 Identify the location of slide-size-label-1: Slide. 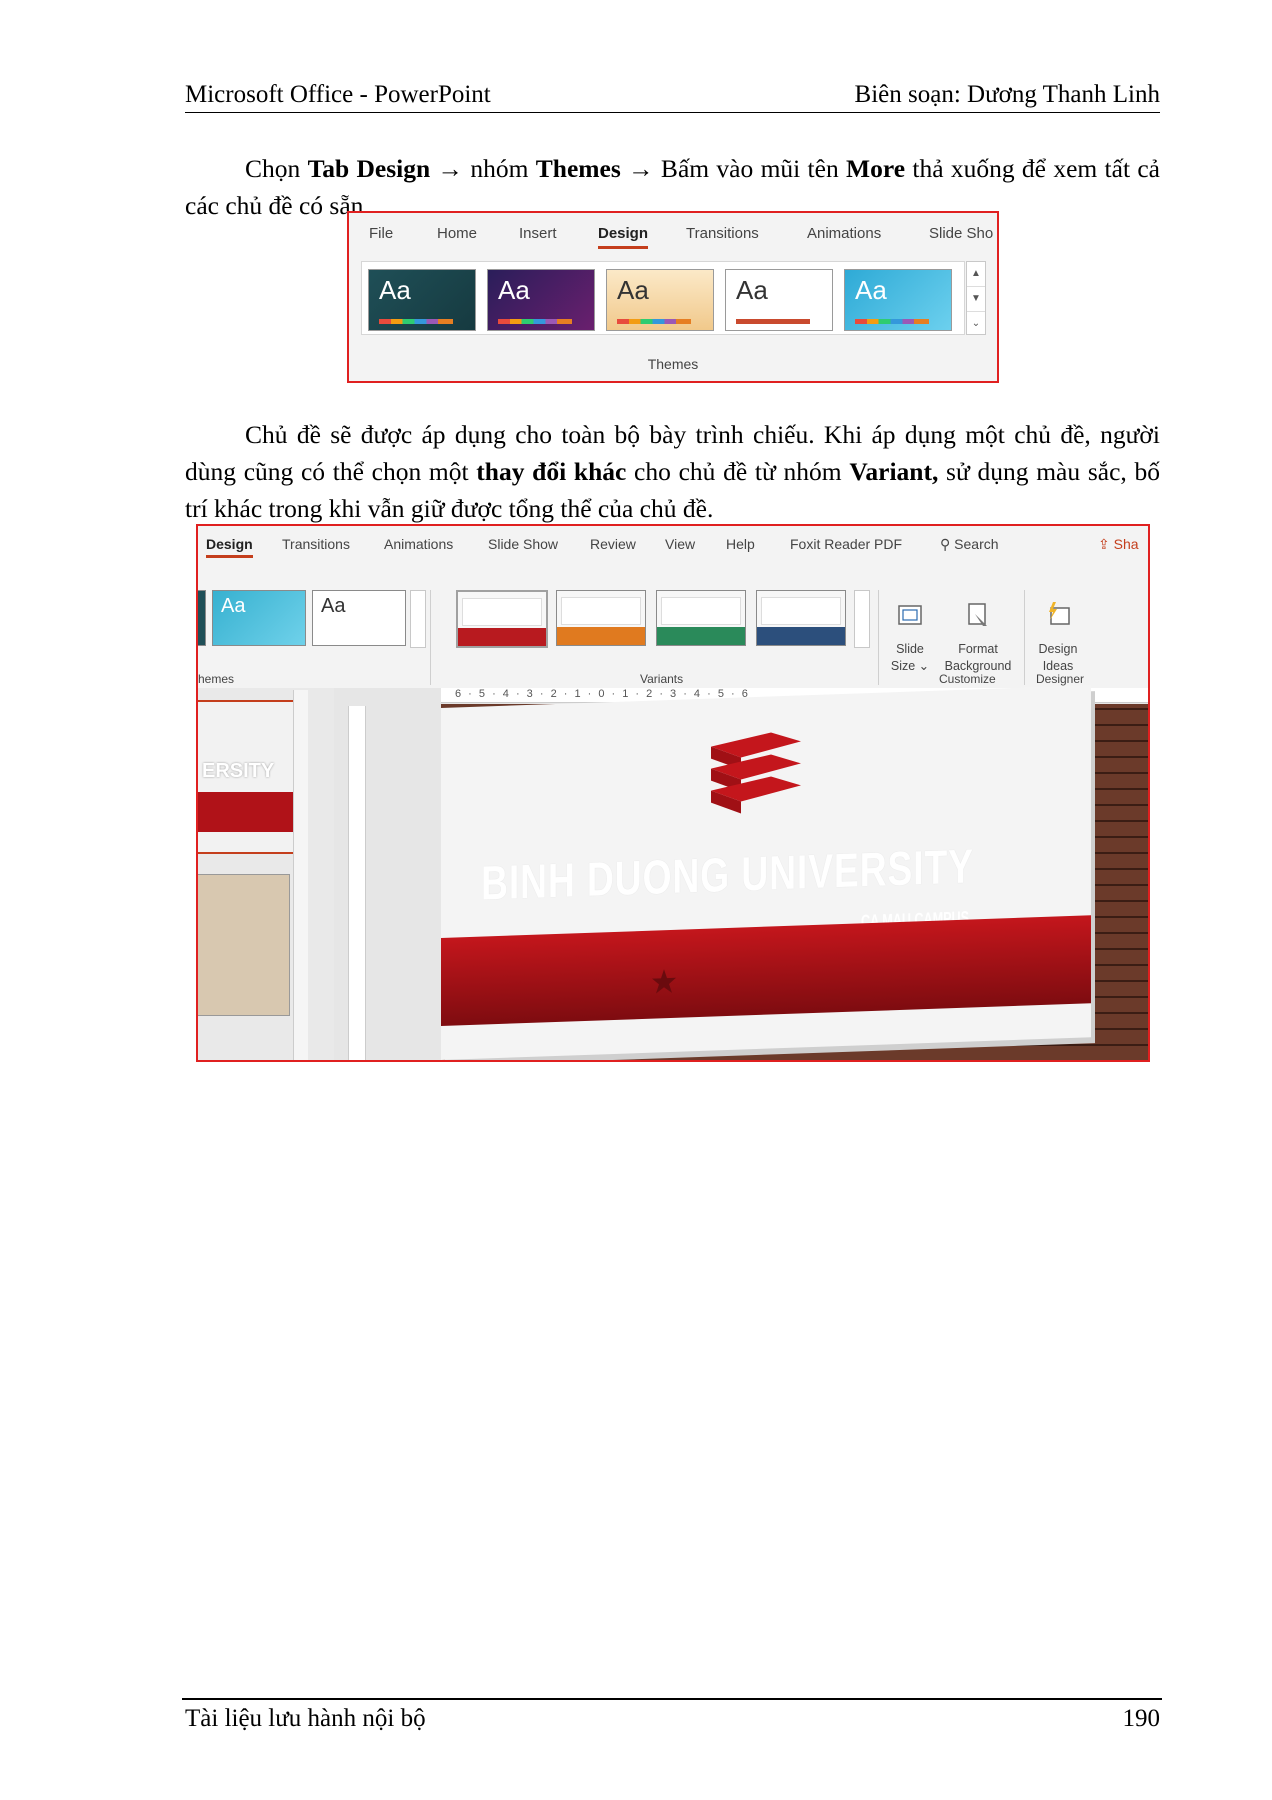
(910, 649).